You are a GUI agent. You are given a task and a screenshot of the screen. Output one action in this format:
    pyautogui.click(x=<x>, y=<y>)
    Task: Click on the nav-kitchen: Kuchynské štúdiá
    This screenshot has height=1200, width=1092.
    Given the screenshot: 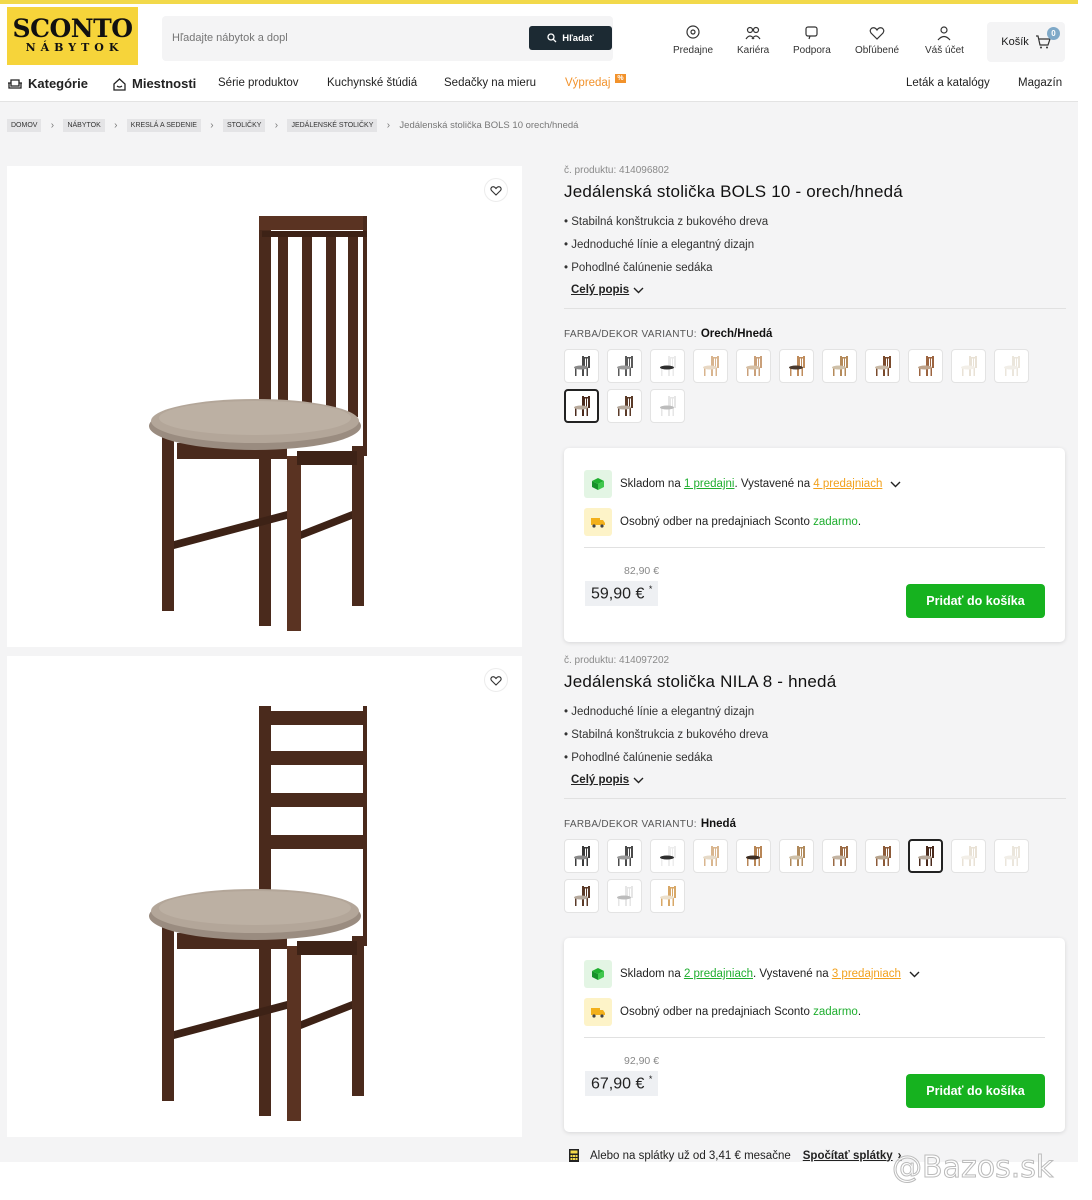 What is the action you would take?
    pyautogui.click(x=372, y=83)
    